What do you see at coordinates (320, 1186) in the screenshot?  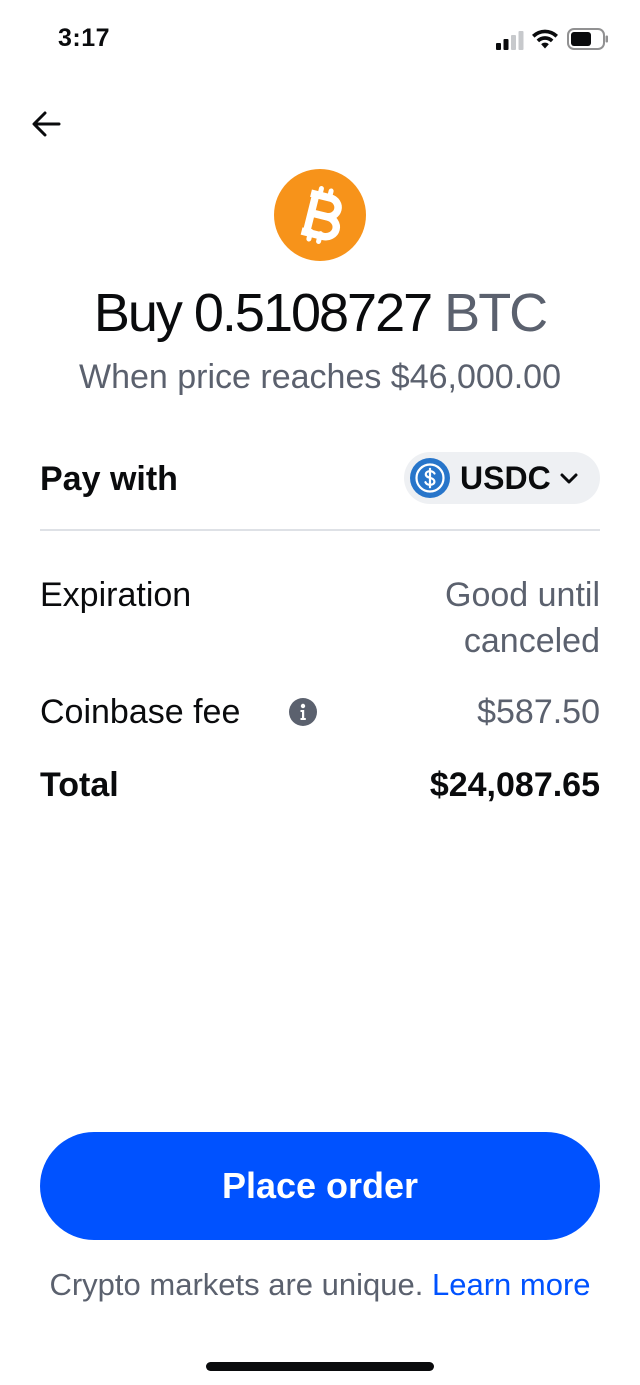 I see `place-order-button: Place order` at bounding box center [320, 1186].